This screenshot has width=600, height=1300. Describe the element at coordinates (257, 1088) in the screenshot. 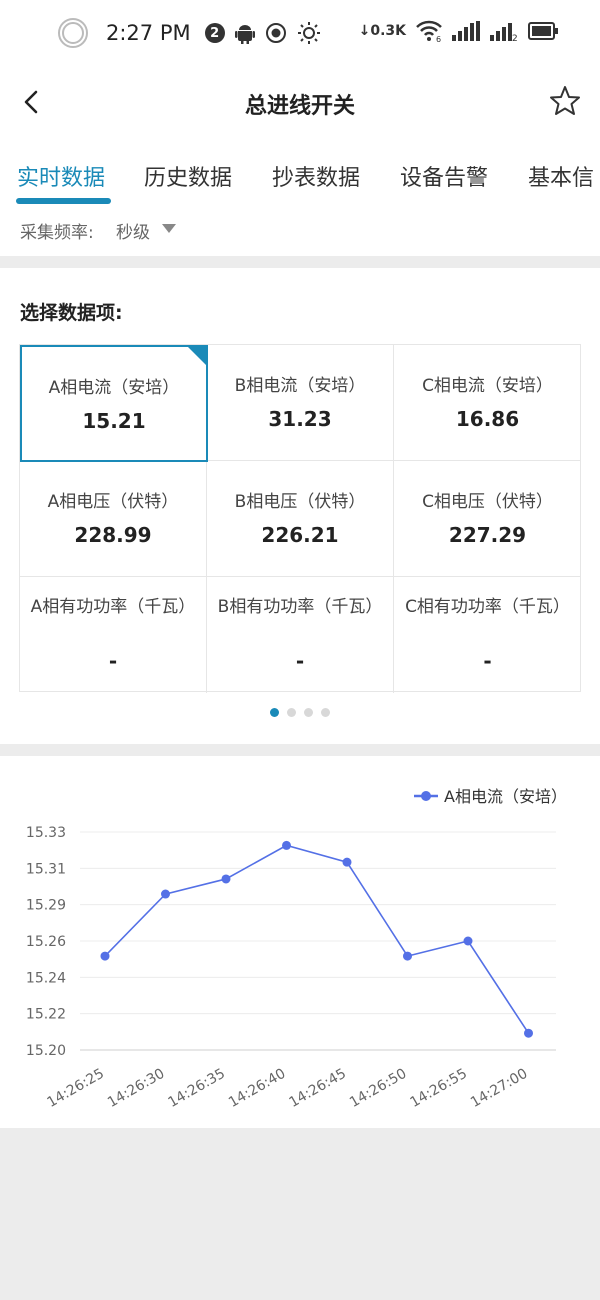

I see `x-tick-label: 14:26:40` at that location.